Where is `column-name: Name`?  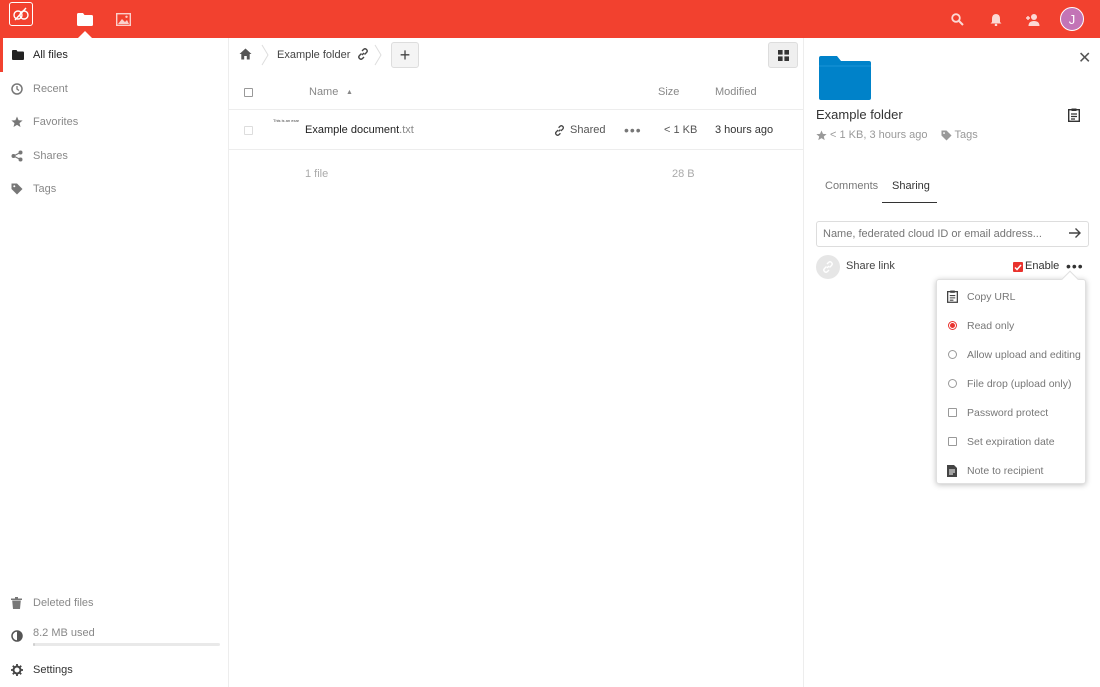 column-name: Name is located at coordinates (323, 92).